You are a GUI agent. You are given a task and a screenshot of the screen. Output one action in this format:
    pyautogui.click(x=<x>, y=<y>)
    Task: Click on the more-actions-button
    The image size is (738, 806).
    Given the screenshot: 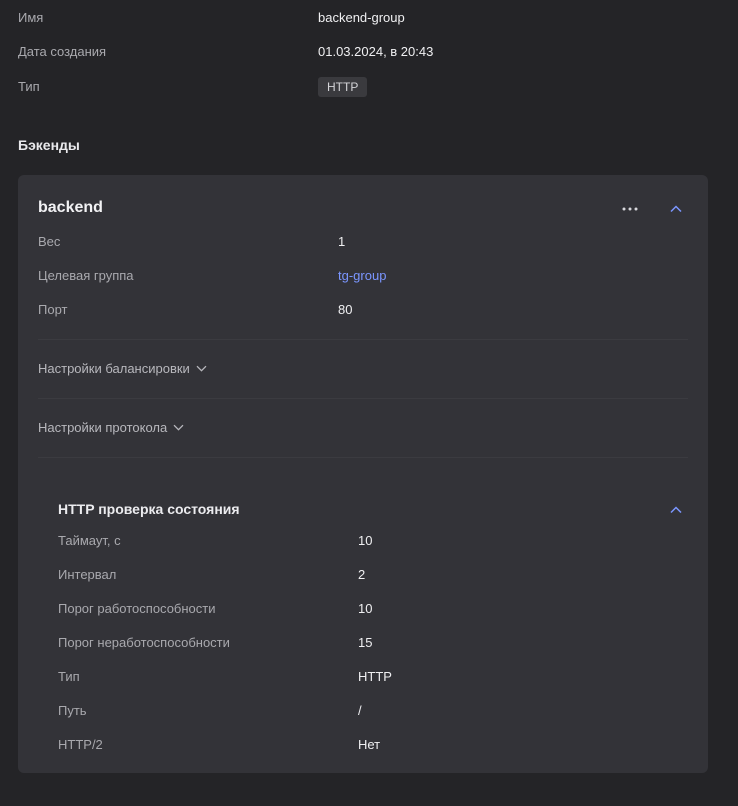 What is the action you would take?
    pyautogui.click(x=630, y=209)
    